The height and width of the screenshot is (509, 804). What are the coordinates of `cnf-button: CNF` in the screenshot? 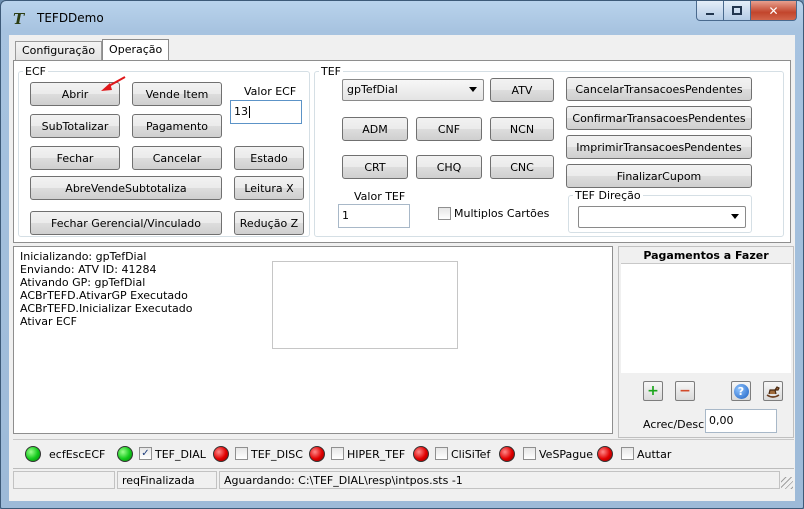 It's located at (449, 129).